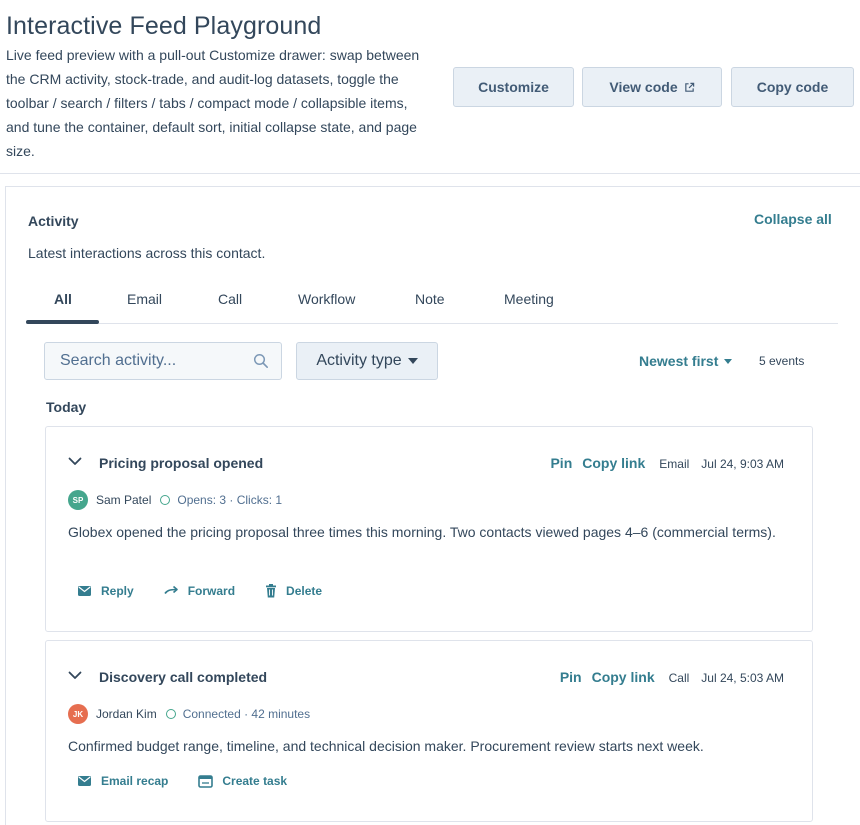  Describe the element at coordinates (782, 361) in the screenshot. I see `events-count: 5 events` at that location.